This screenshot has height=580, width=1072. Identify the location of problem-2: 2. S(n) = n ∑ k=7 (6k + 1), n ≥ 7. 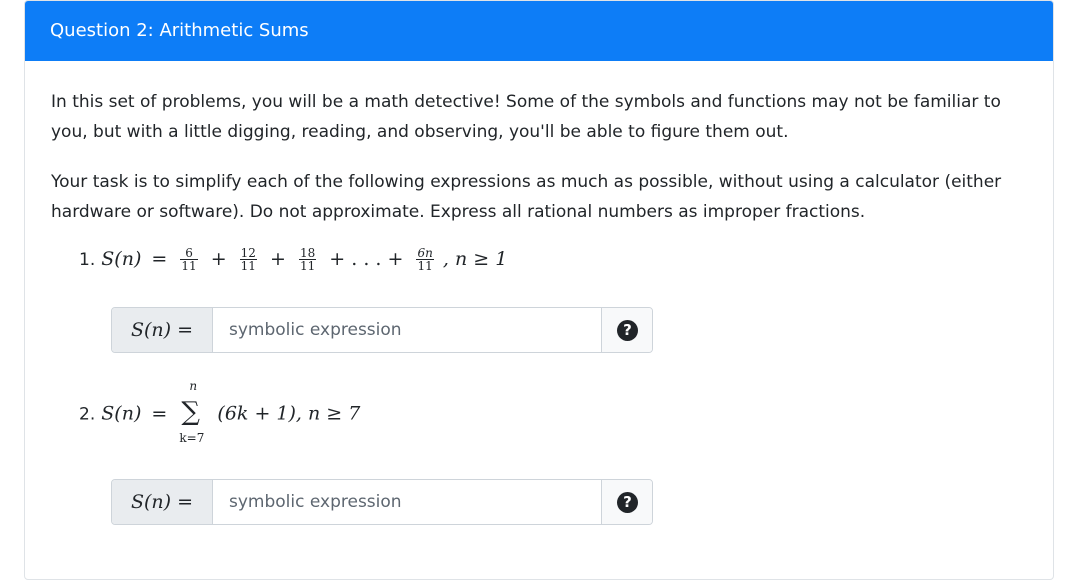
(219, 414).